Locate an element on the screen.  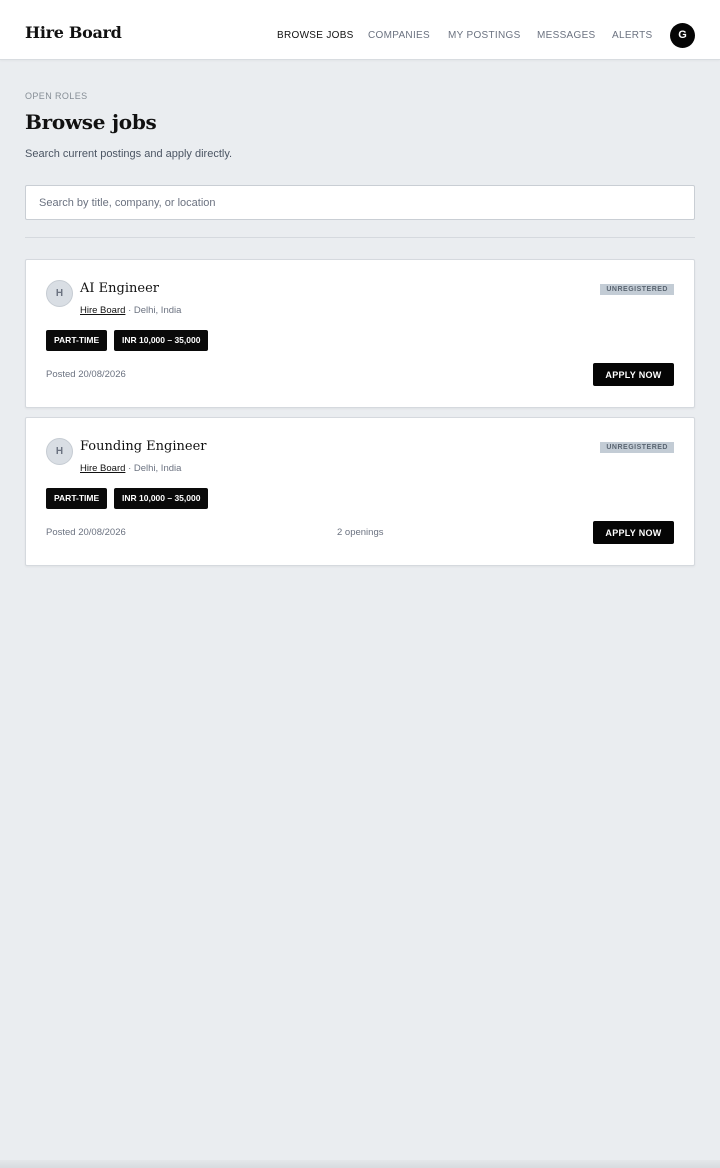
divider is located at coordinates (360, 237).